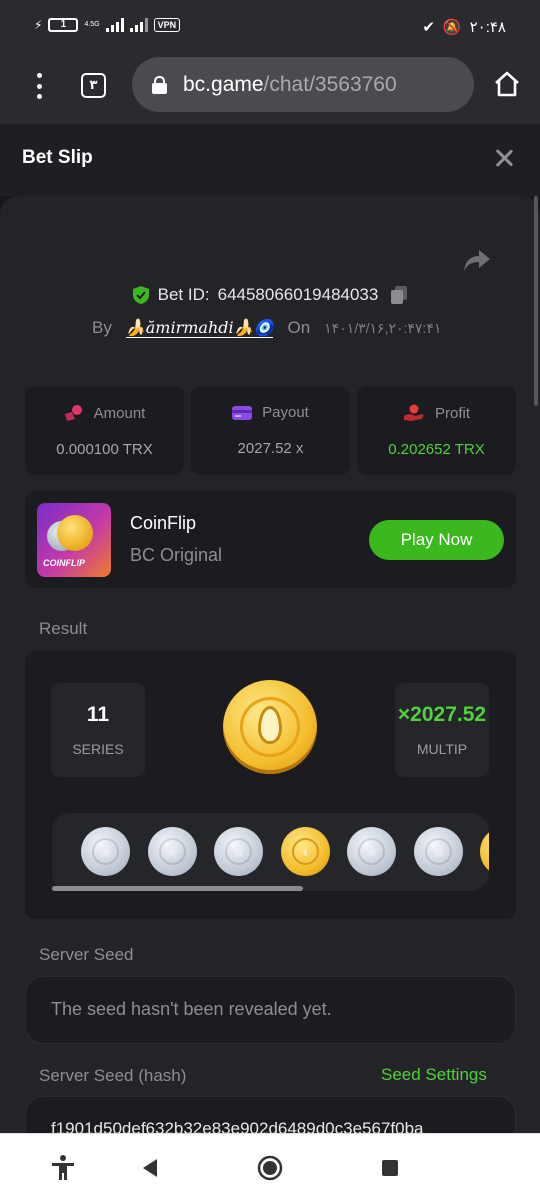 The image size is (540, 1200). I want to click on server-seed-field: The seed hasn't been revealed yet., so click(270, 1010).